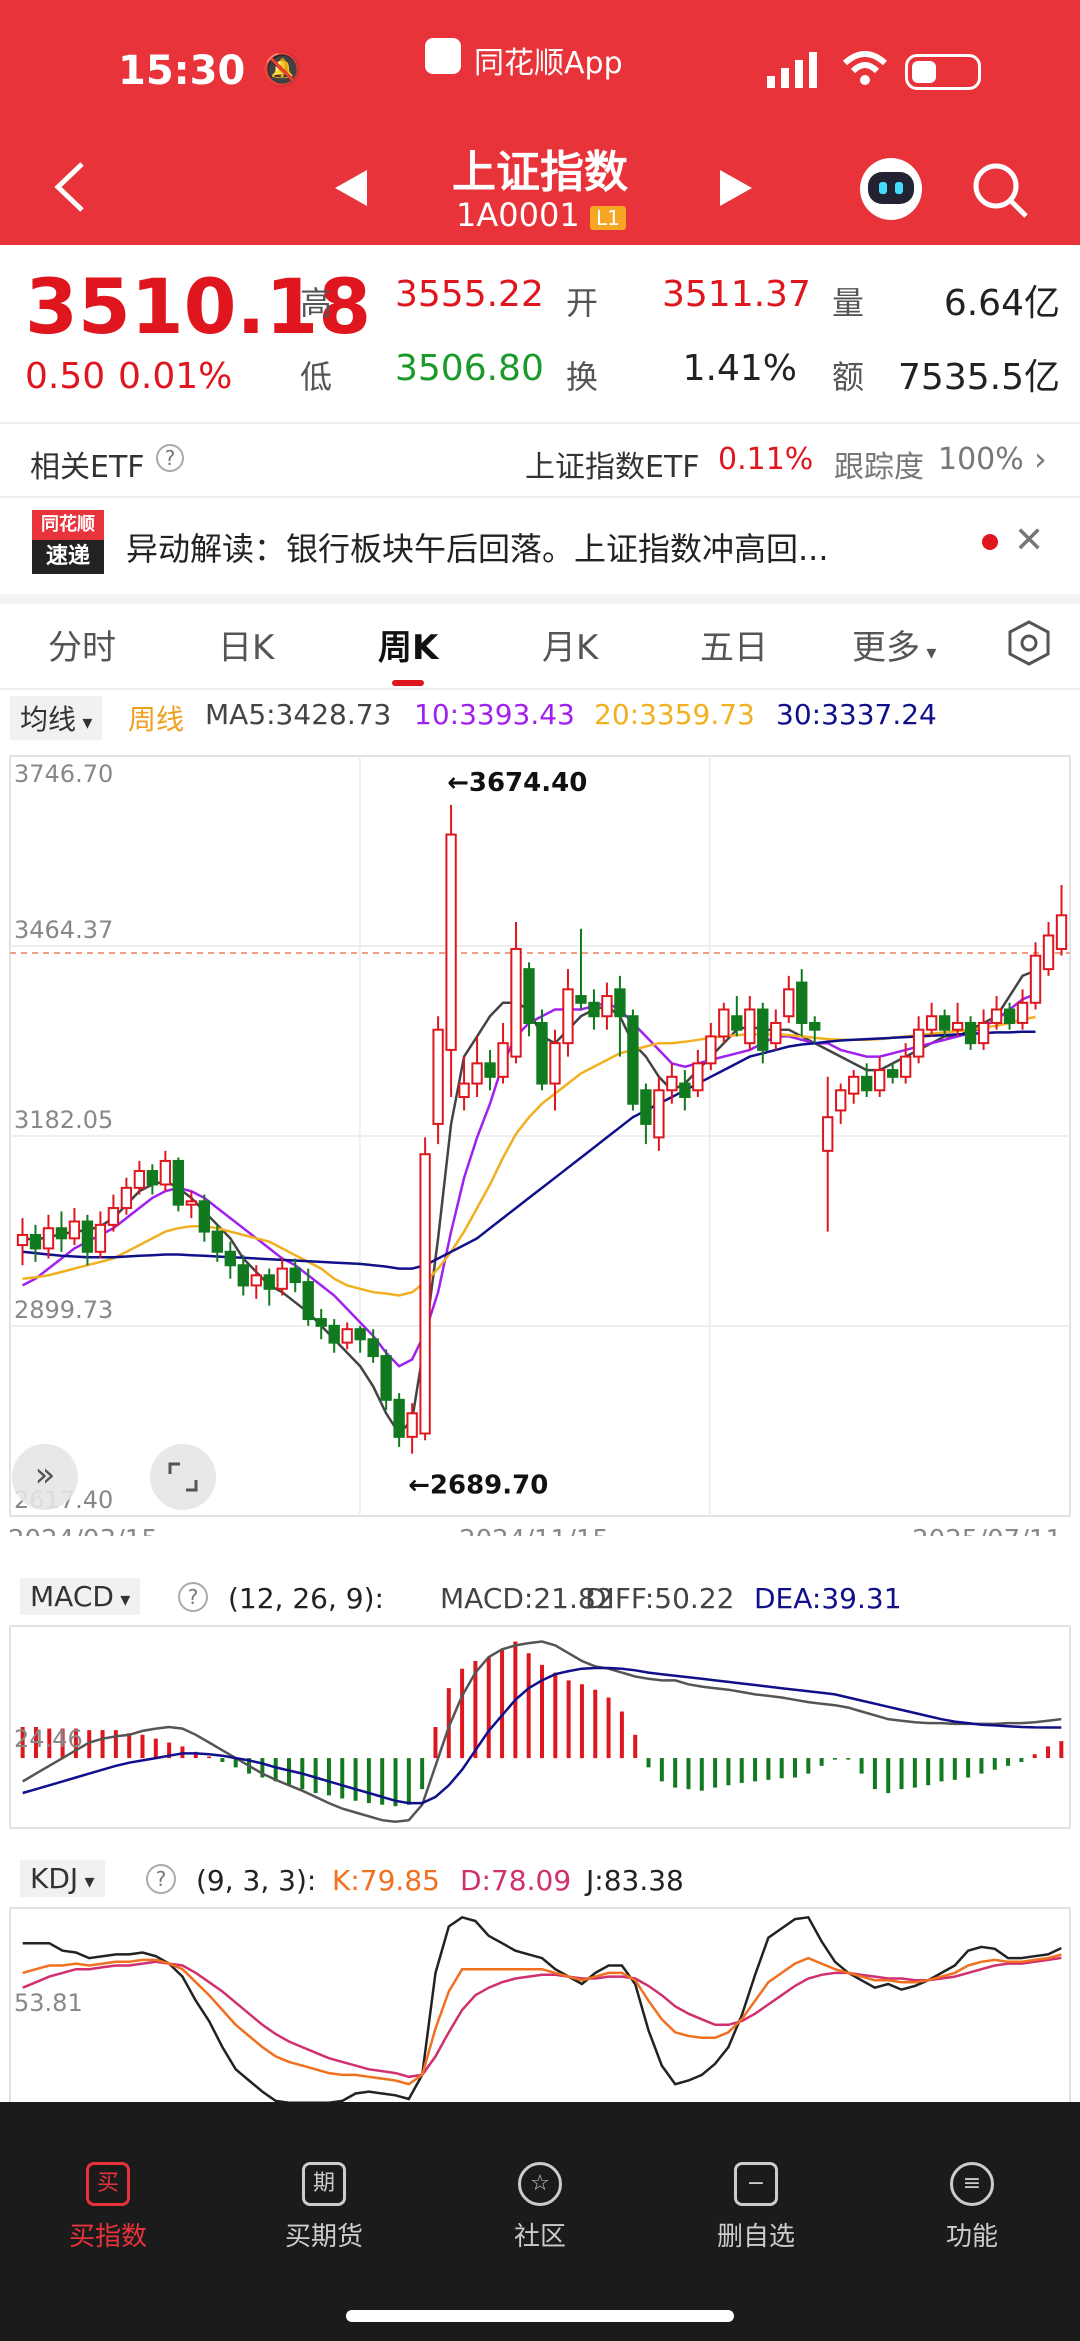  I want to click on tab-intraday: 分时, so click(82, 644).